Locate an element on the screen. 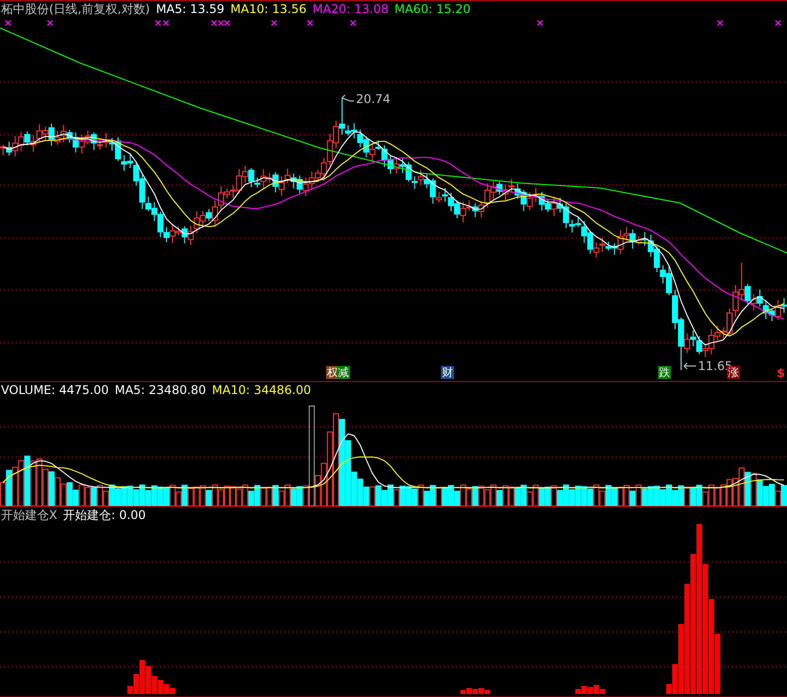 The width and height of the screenshot is (787, 697). event-badge: 跌 is located at coordinates (664, 372).